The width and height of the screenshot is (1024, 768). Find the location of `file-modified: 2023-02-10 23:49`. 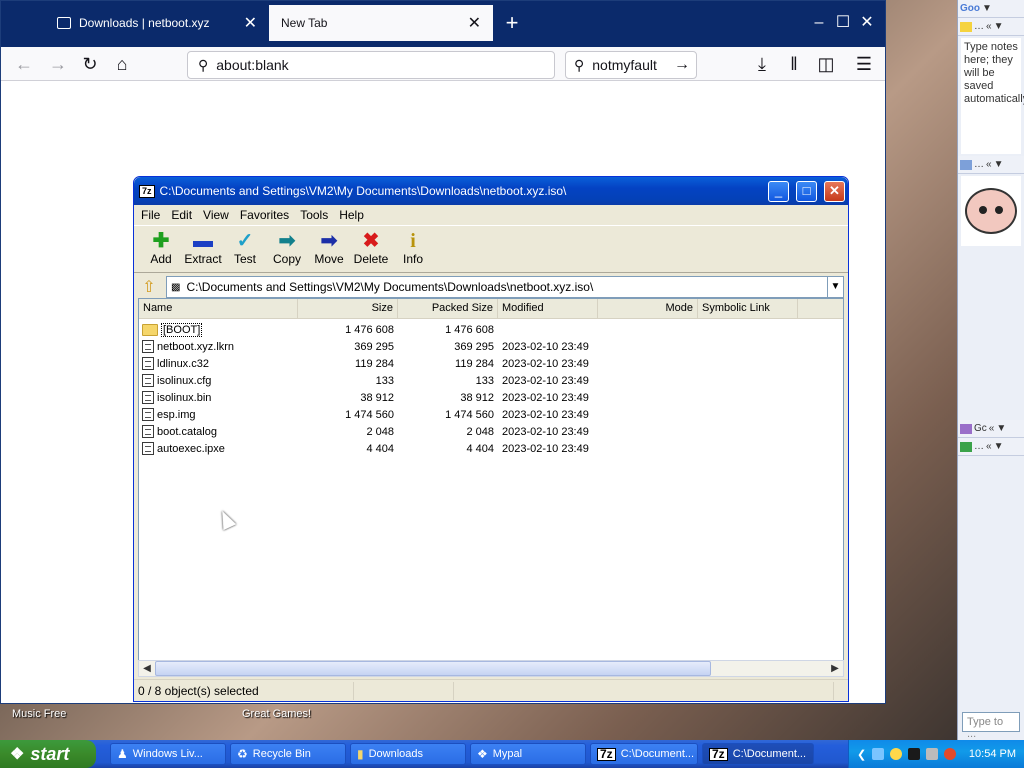

file-modified: 2023-02-10 23:49 is located at coordinates (545, 397).